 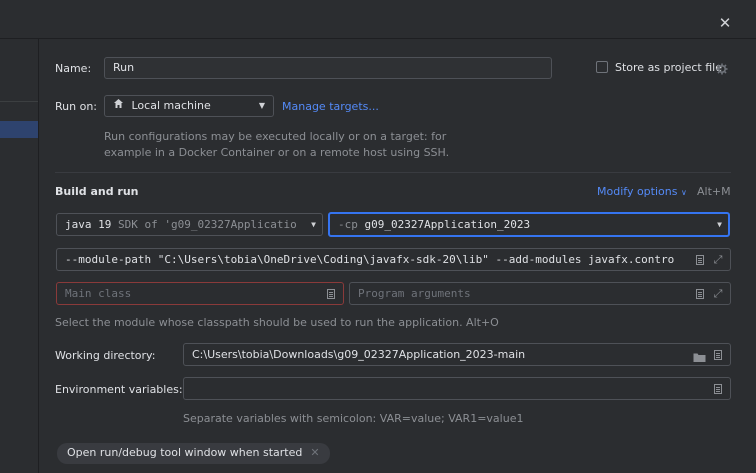 What do you see at coordinates (447, 224) in the screenshot?
I see `classpath-module-value: g09_02327Application_2023` at bounding box center [447, 224].